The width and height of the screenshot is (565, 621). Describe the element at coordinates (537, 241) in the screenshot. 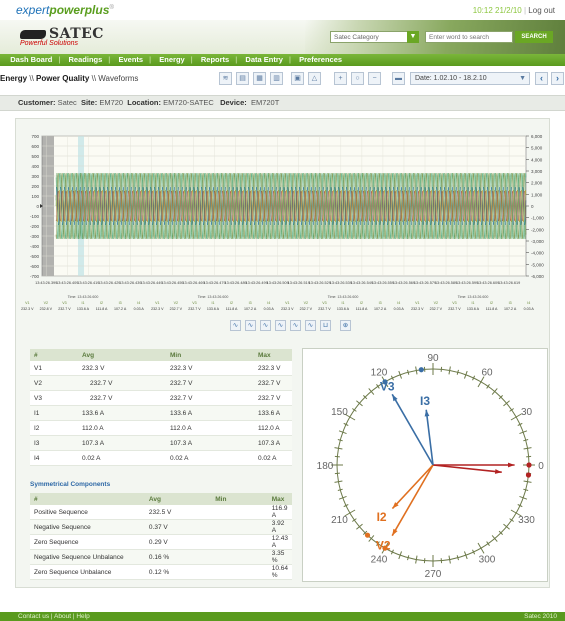

I see `y2-tick-label: -3,000` at that location.